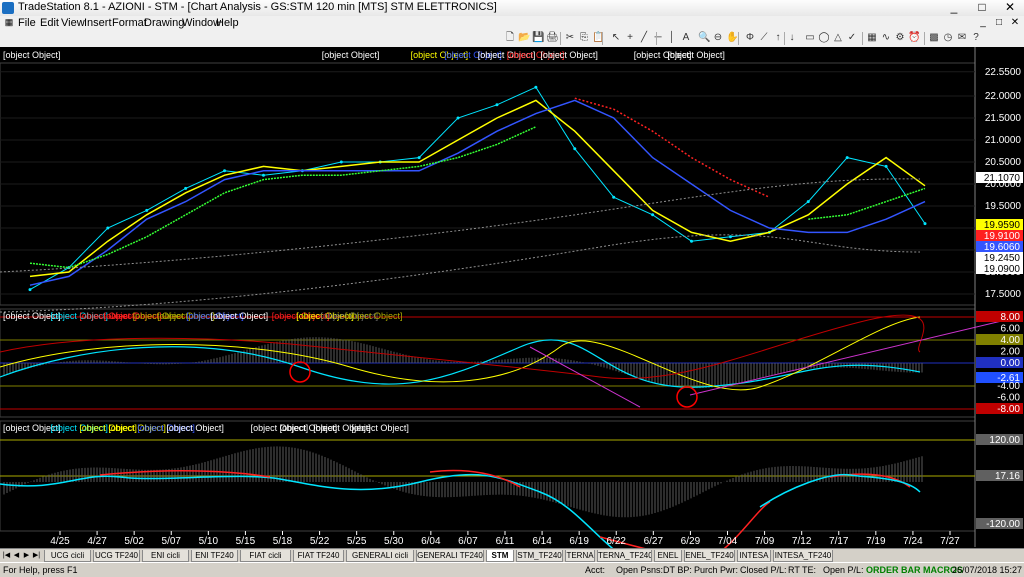 Image resolution: width=1024 pixels, height=577 pixels. I want to click on minimize-button: _, so click(954, 8).